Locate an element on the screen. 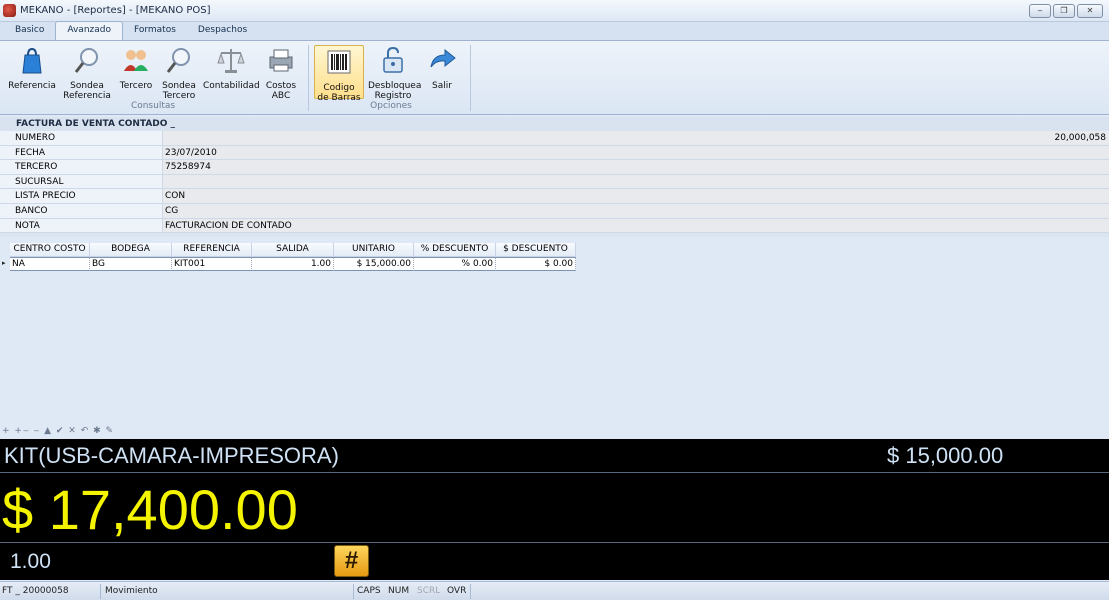 This screenshot has width=1109, height=600. field-label: TERCERO is located at coordinates (81, 167).